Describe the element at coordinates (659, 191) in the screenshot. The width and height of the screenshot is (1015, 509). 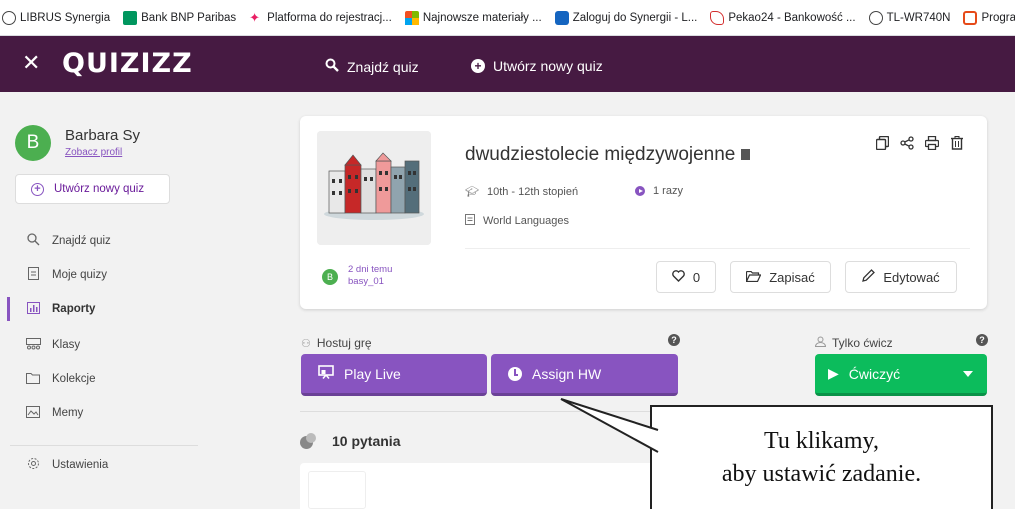
I see `plays-info: 1 razy` at that location.